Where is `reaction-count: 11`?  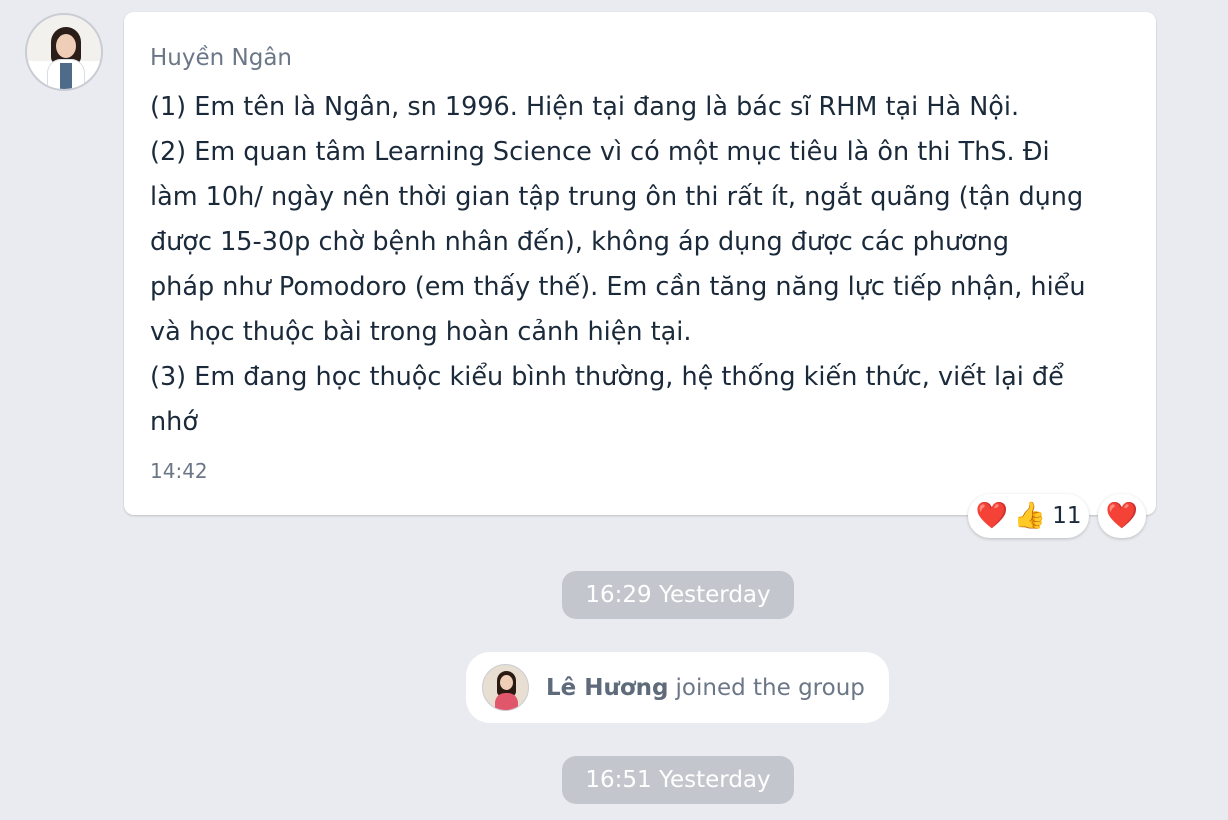
reaction-count: 11 is located at coordinates (1067, 516).